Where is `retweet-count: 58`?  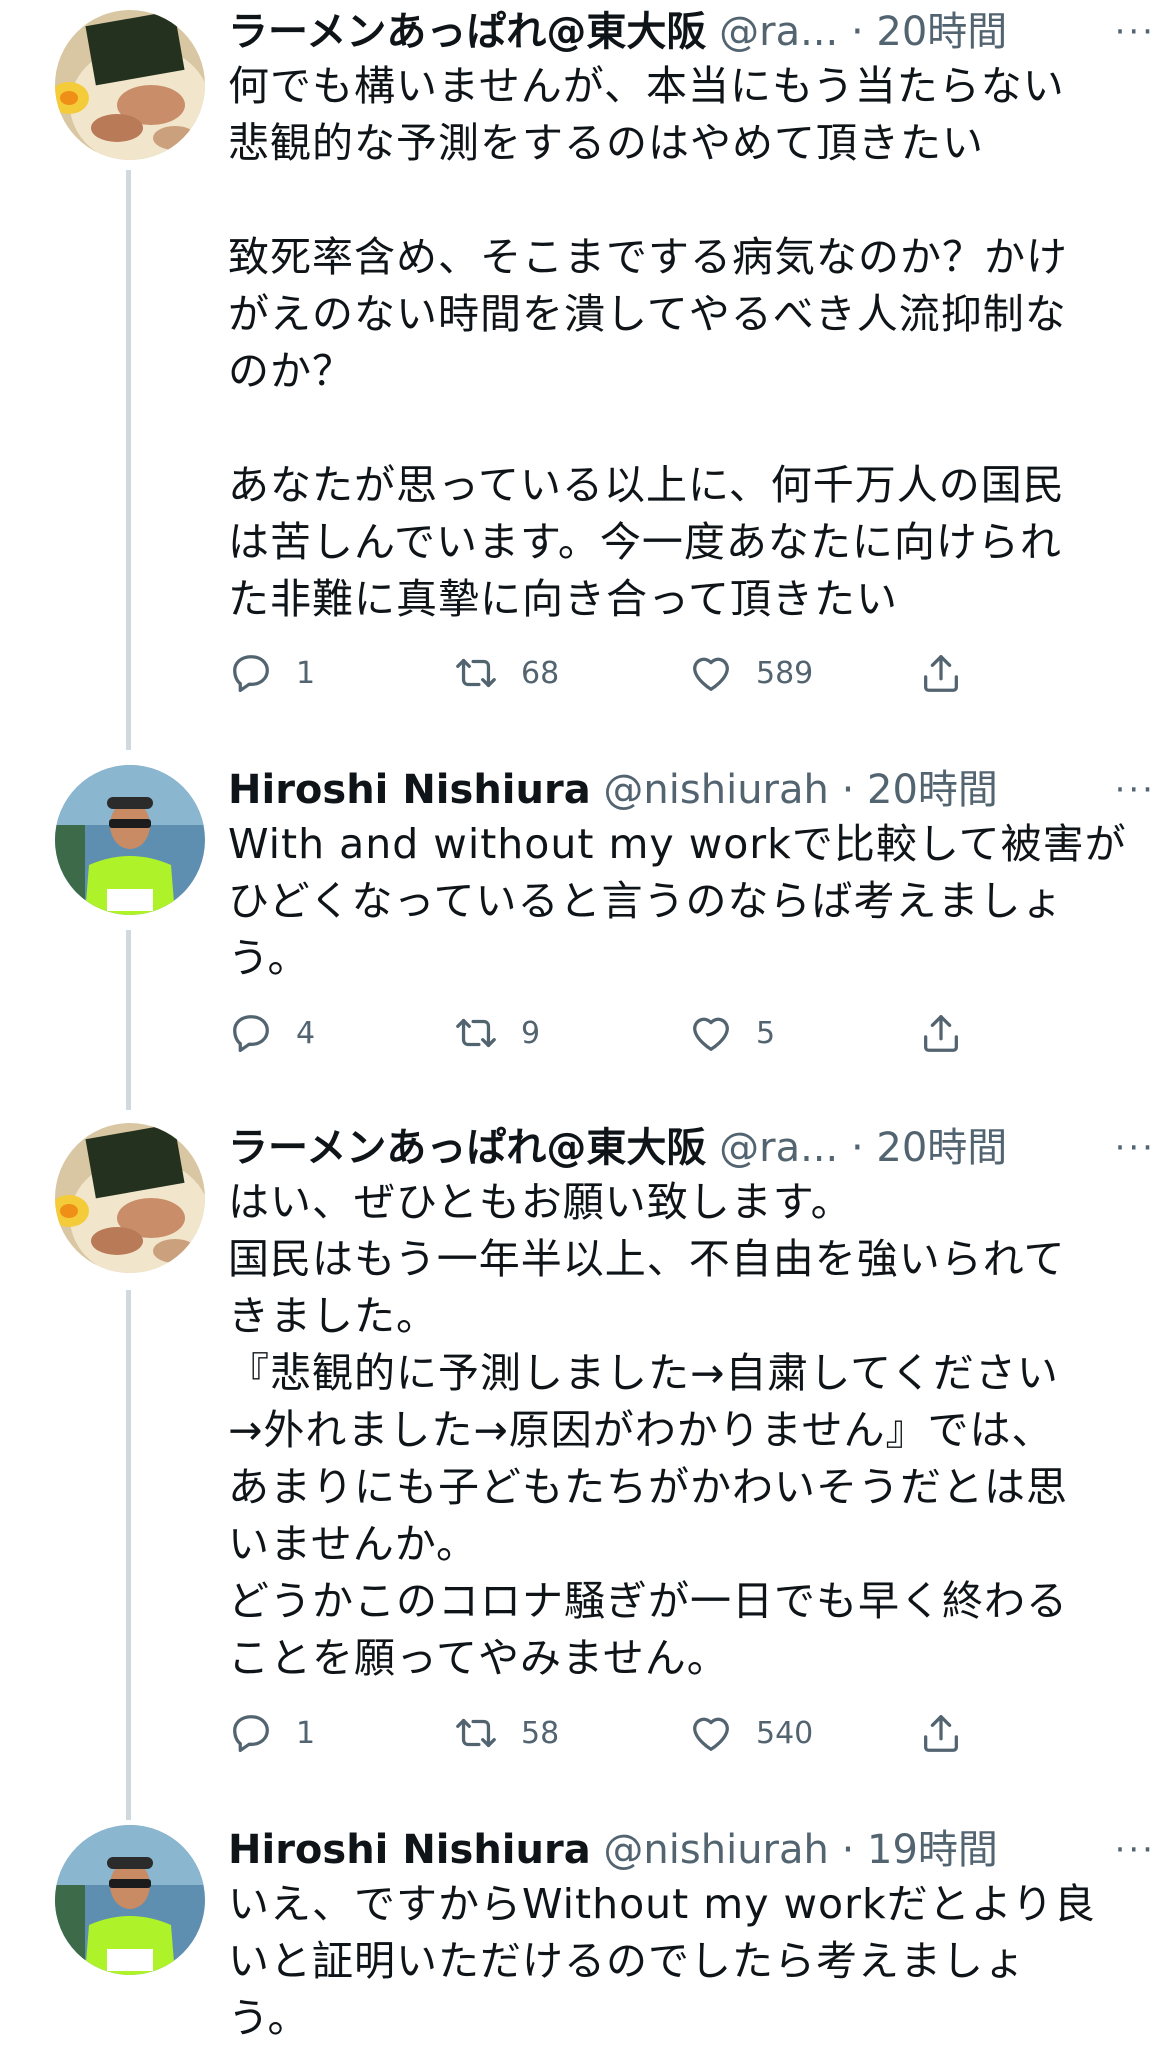
retweet-count: 58 is located at coordinates (540, 1733).